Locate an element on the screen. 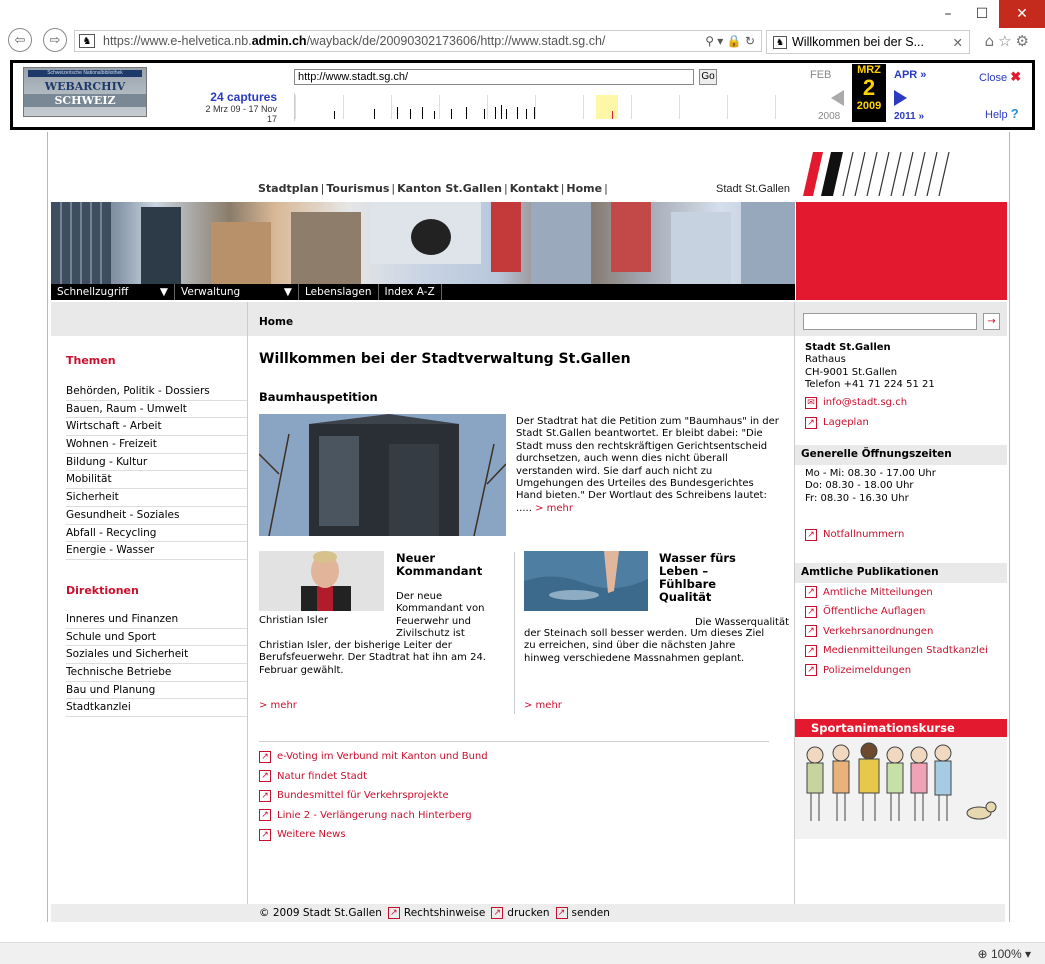  themen-item: Wohnen - Freizeit is located at coordinates (156, 445).